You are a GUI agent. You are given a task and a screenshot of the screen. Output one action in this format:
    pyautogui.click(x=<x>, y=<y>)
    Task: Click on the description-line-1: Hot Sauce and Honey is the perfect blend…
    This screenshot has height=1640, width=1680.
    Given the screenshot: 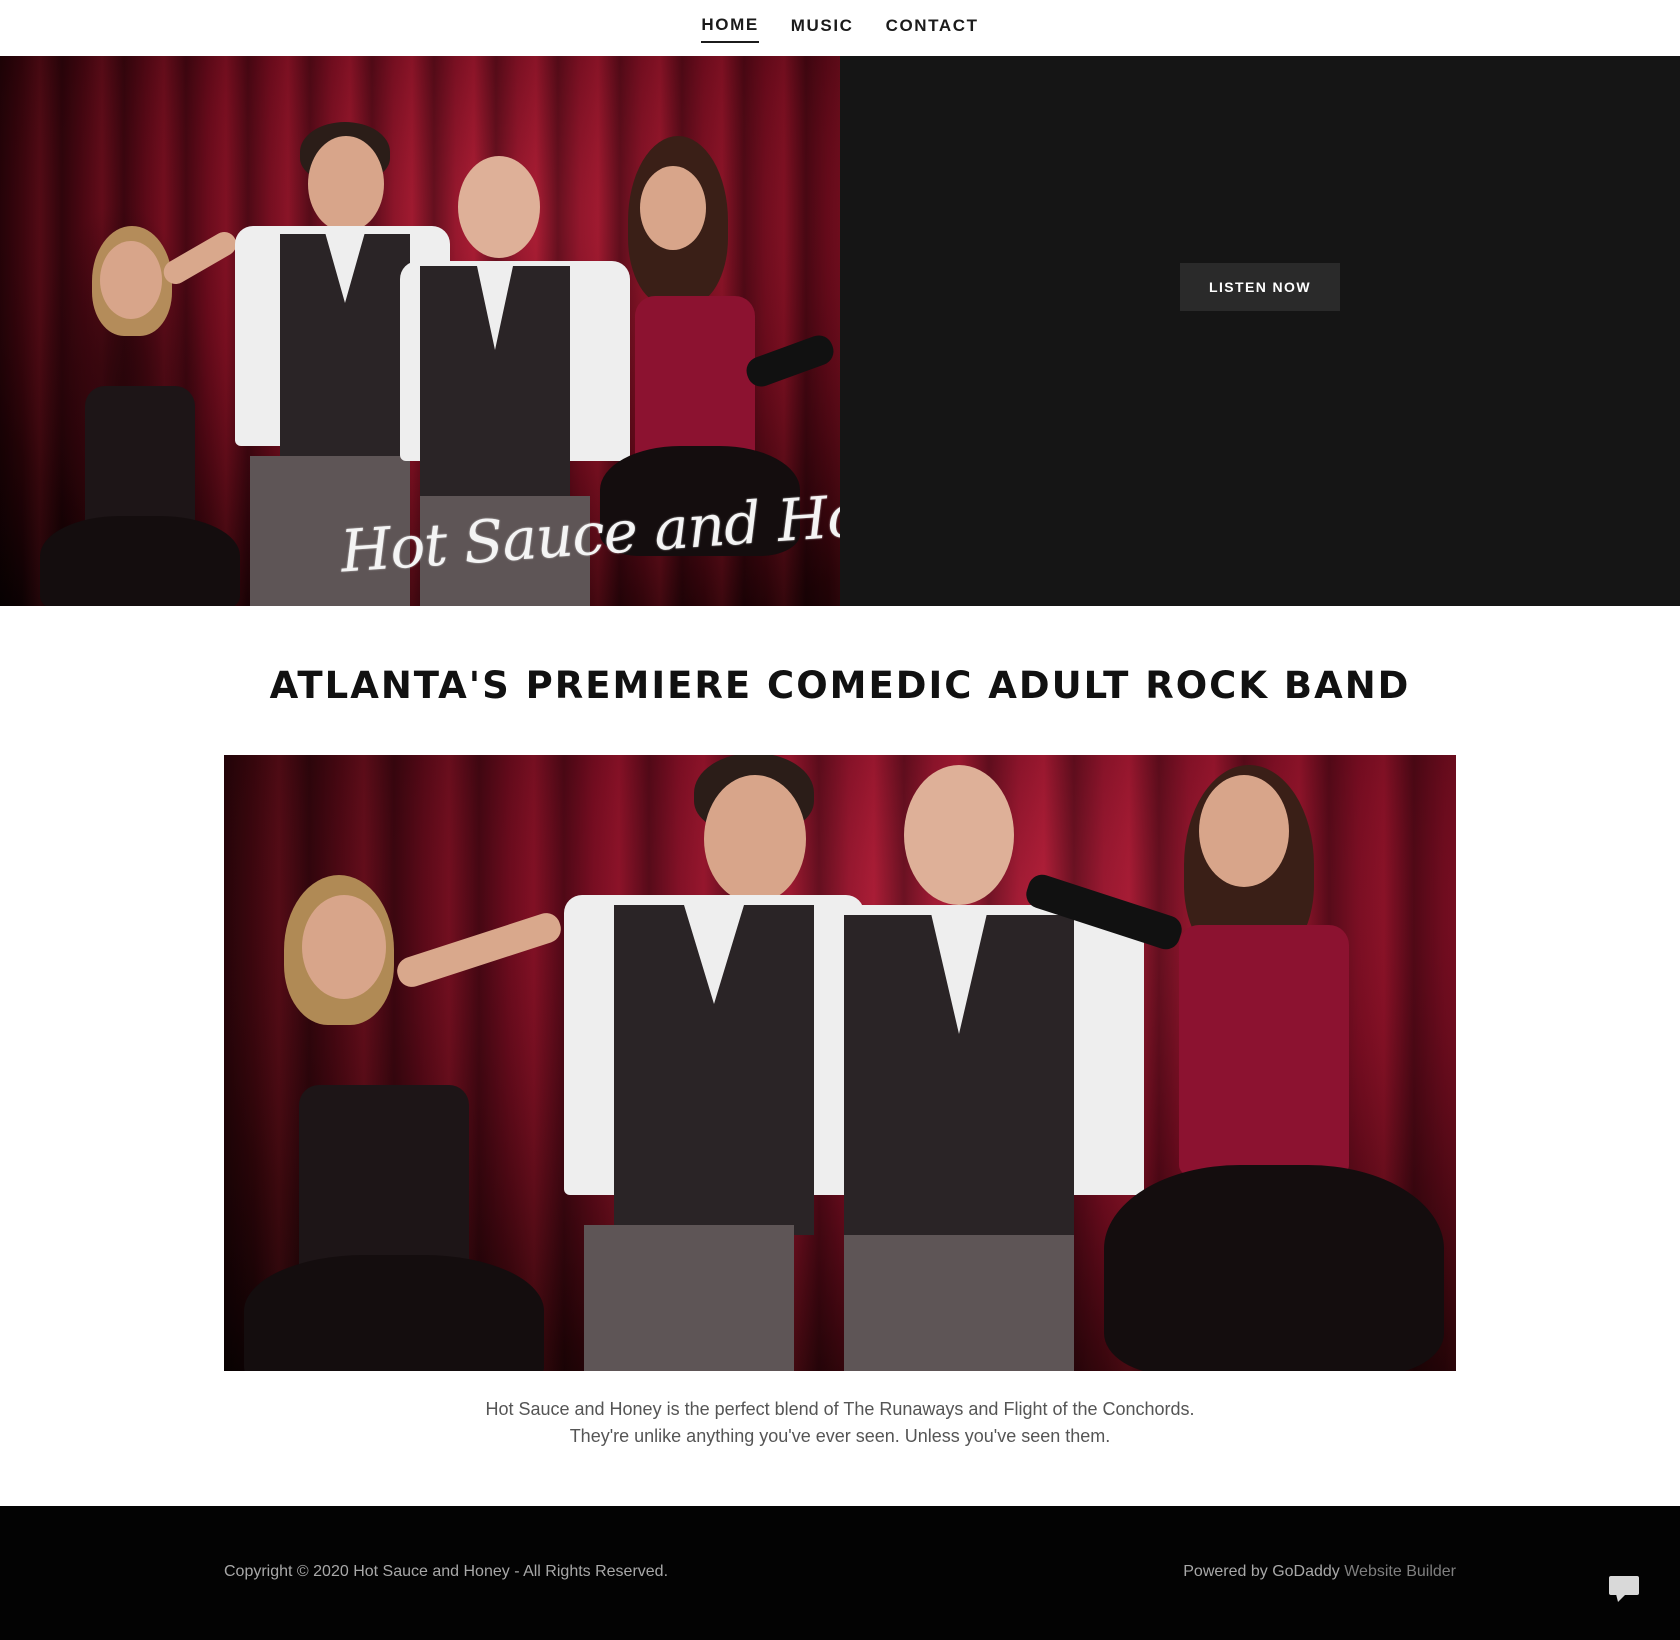 What is the action you would take?
    pyautogui.click(x=840, y=1409)
    